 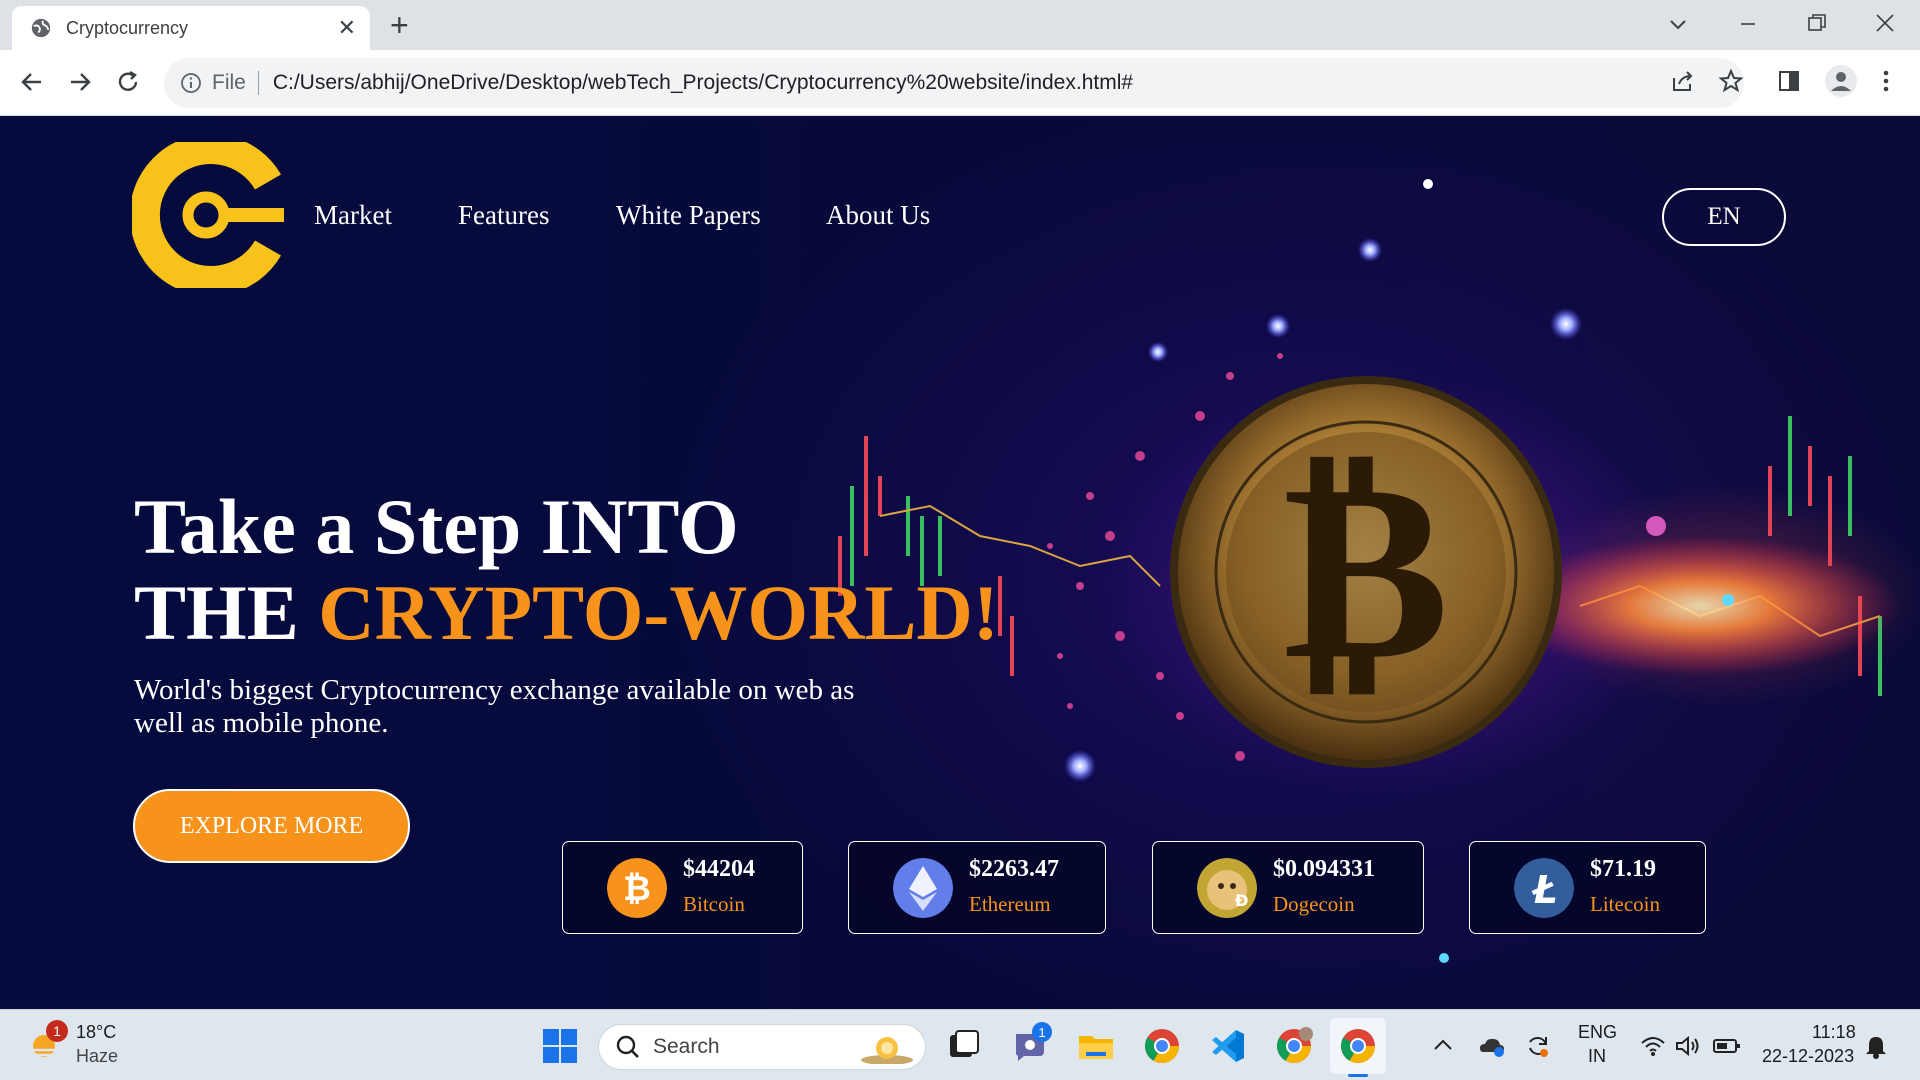 I want to click on task-view-icon, so click(x=964, y=1046).